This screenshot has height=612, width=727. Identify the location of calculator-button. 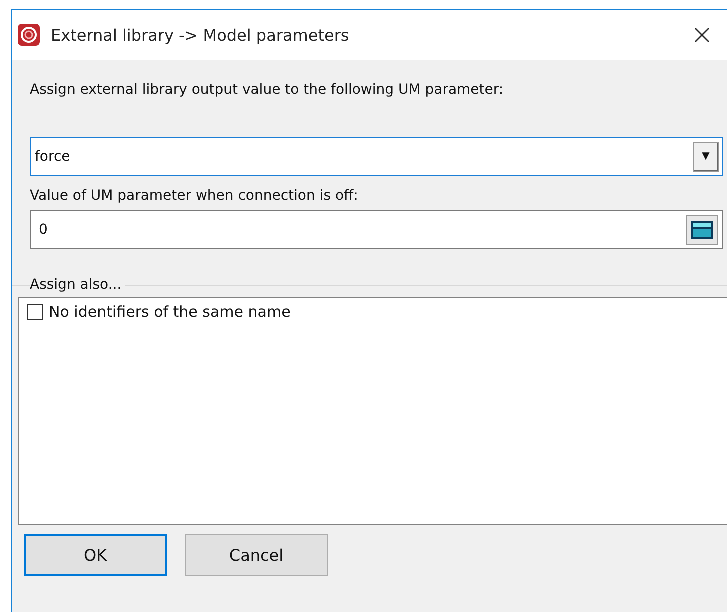
(702, 229).